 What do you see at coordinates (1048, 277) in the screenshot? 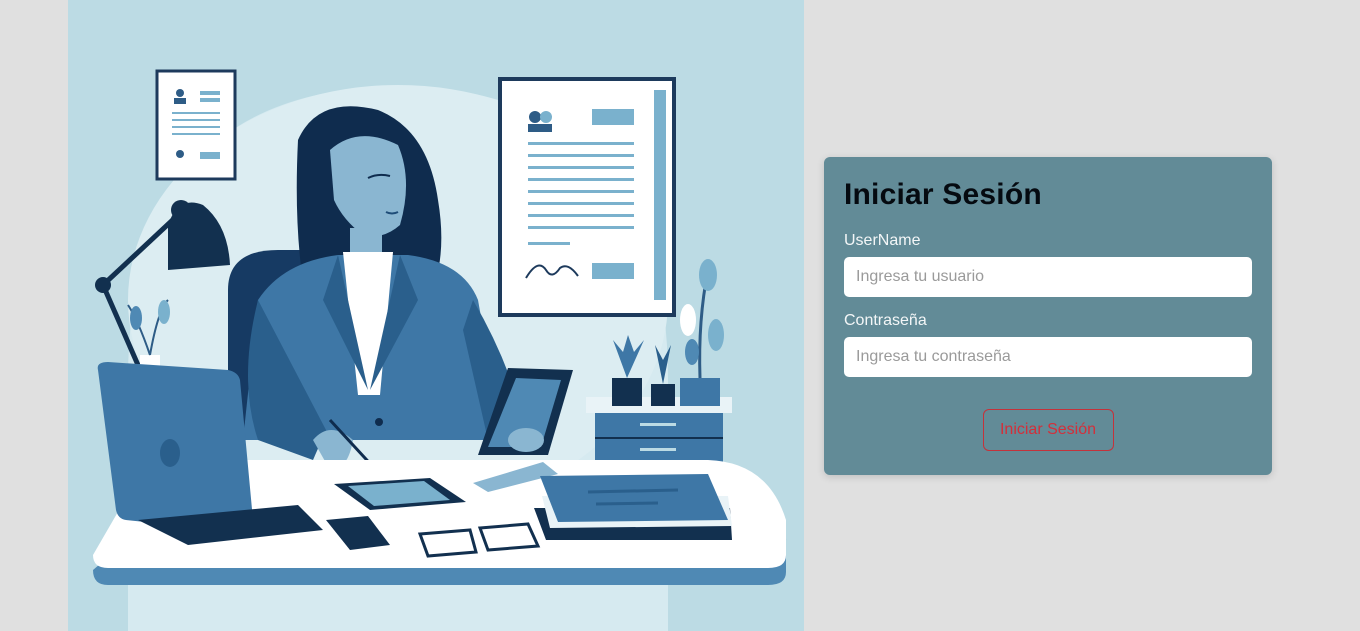
I see `username-input` at bounding box center [1048, 277].